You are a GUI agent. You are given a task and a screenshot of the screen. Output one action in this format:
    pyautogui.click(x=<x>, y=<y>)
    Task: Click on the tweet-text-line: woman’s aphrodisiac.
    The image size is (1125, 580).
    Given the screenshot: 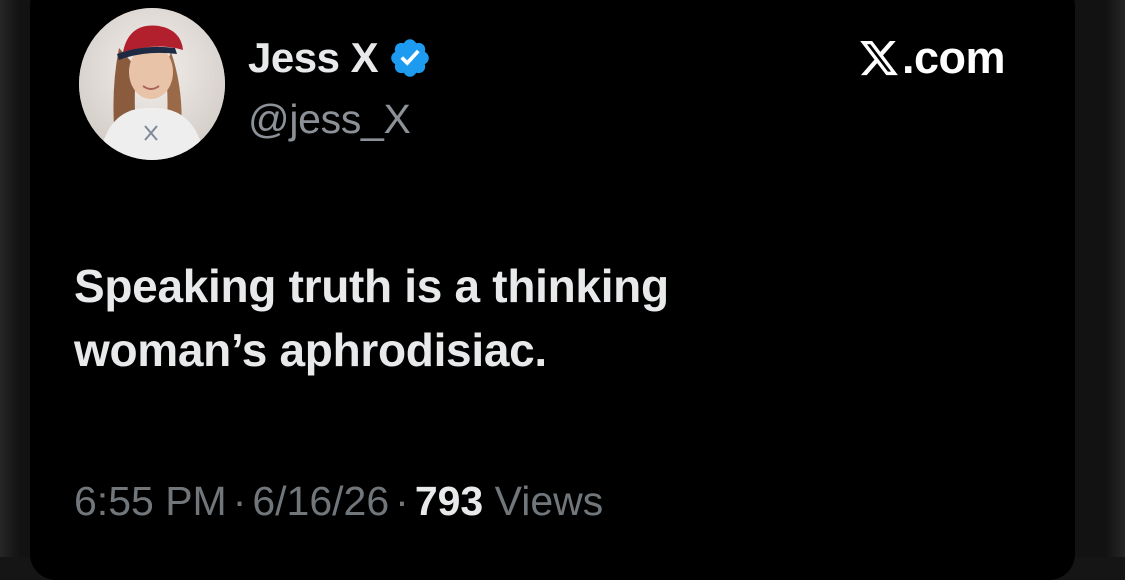 What is the action you would take?
    pyautogui.click(x=310, y=350)
    